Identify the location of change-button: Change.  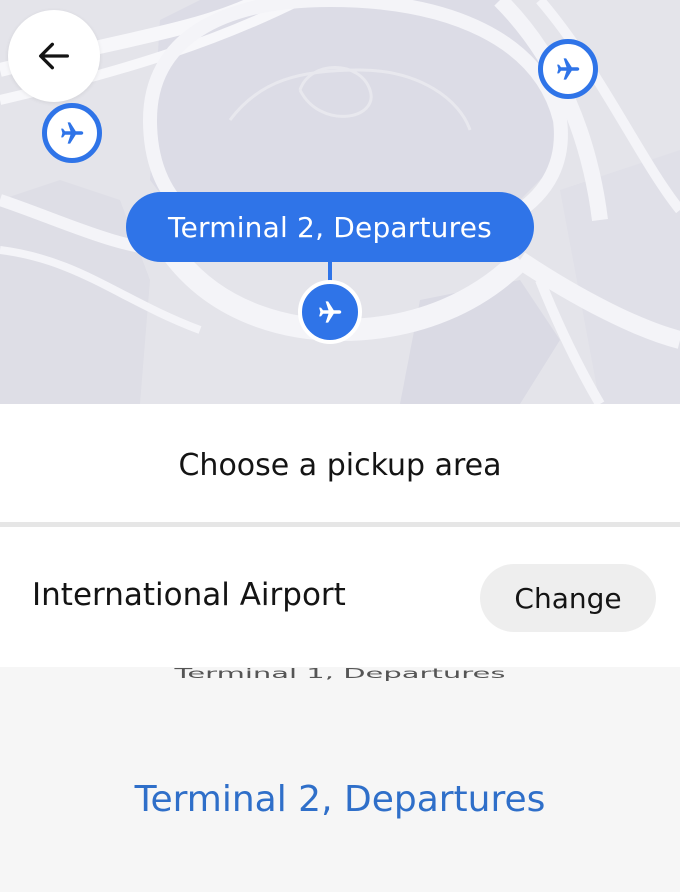
(568, 598).